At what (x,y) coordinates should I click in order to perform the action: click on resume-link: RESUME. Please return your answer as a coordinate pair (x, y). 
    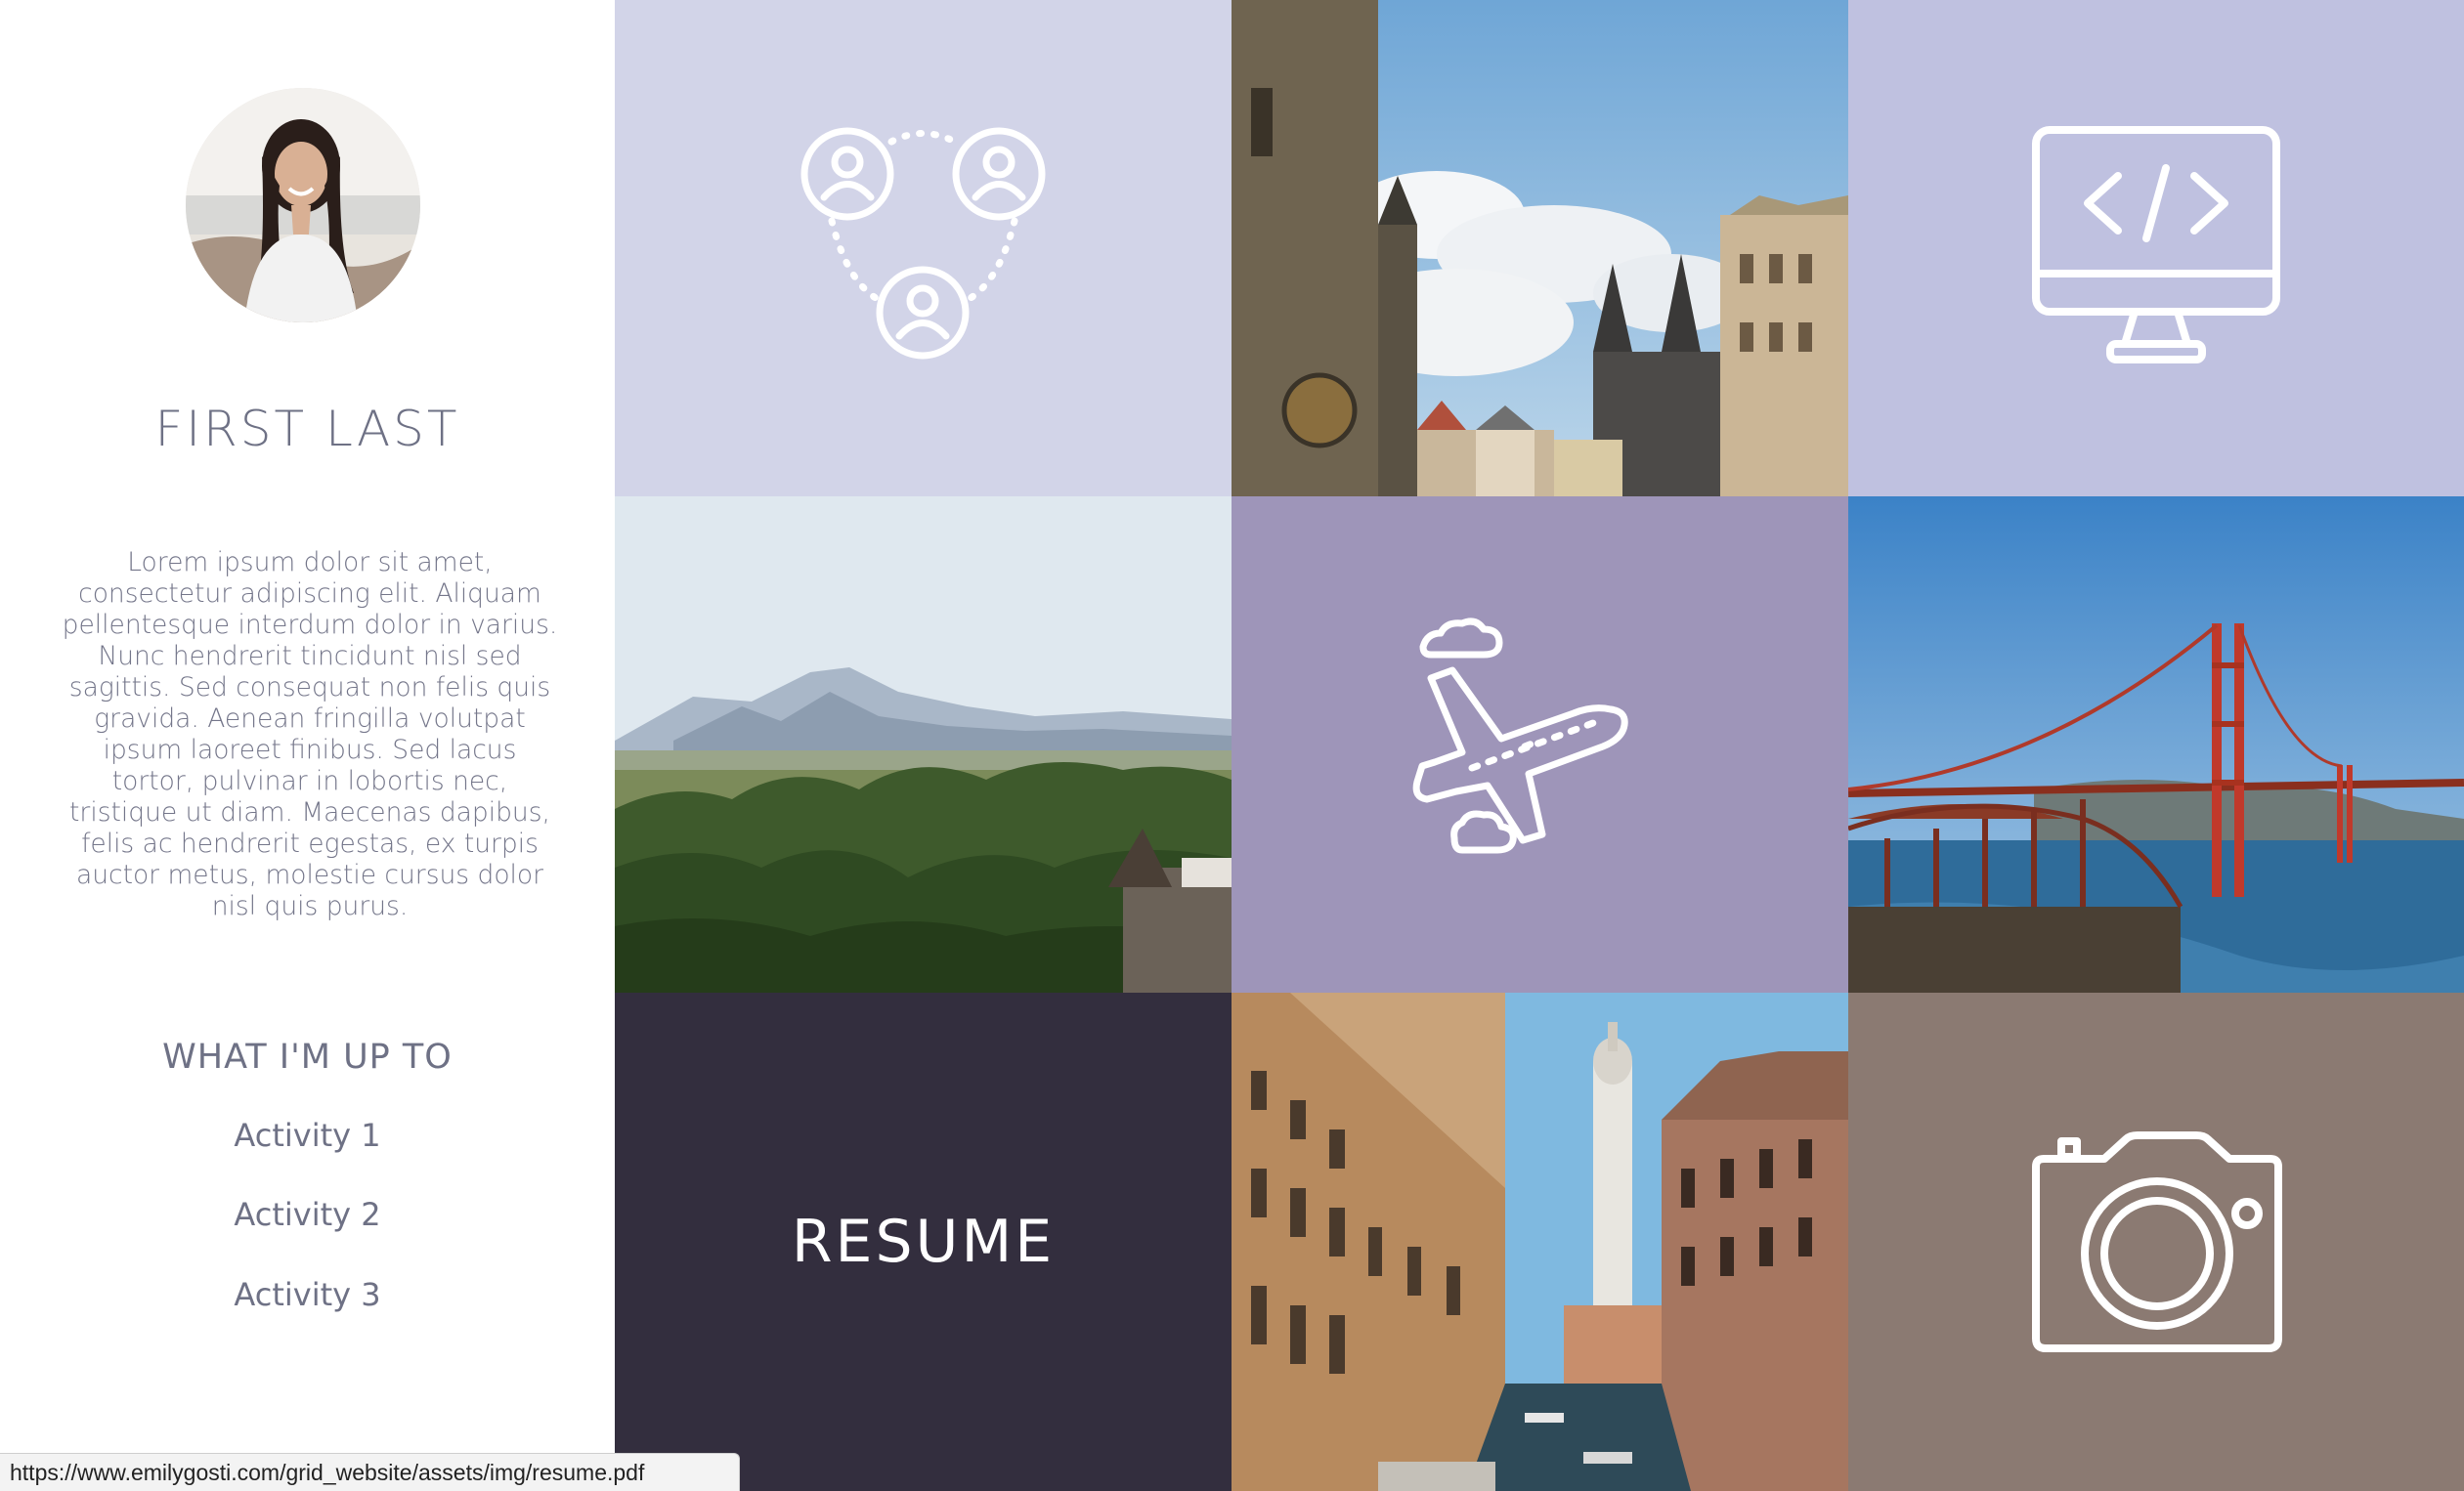
    Looking at the image, I should click on (923, 1242).